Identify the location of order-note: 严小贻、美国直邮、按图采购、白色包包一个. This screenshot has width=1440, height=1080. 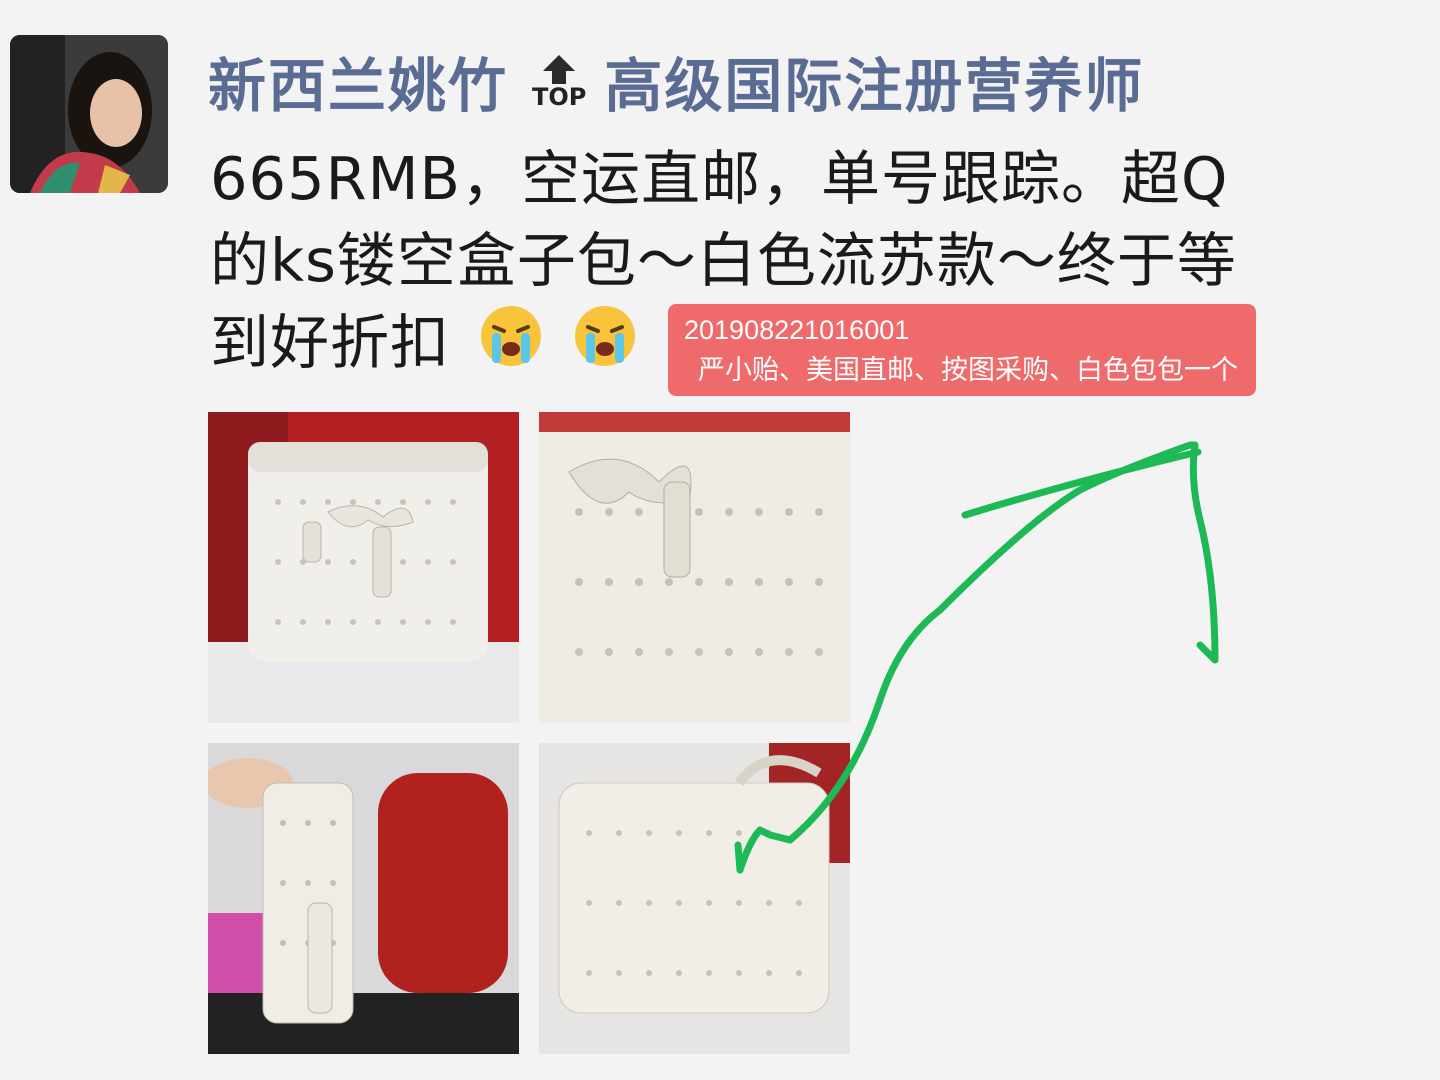
(968, 370).